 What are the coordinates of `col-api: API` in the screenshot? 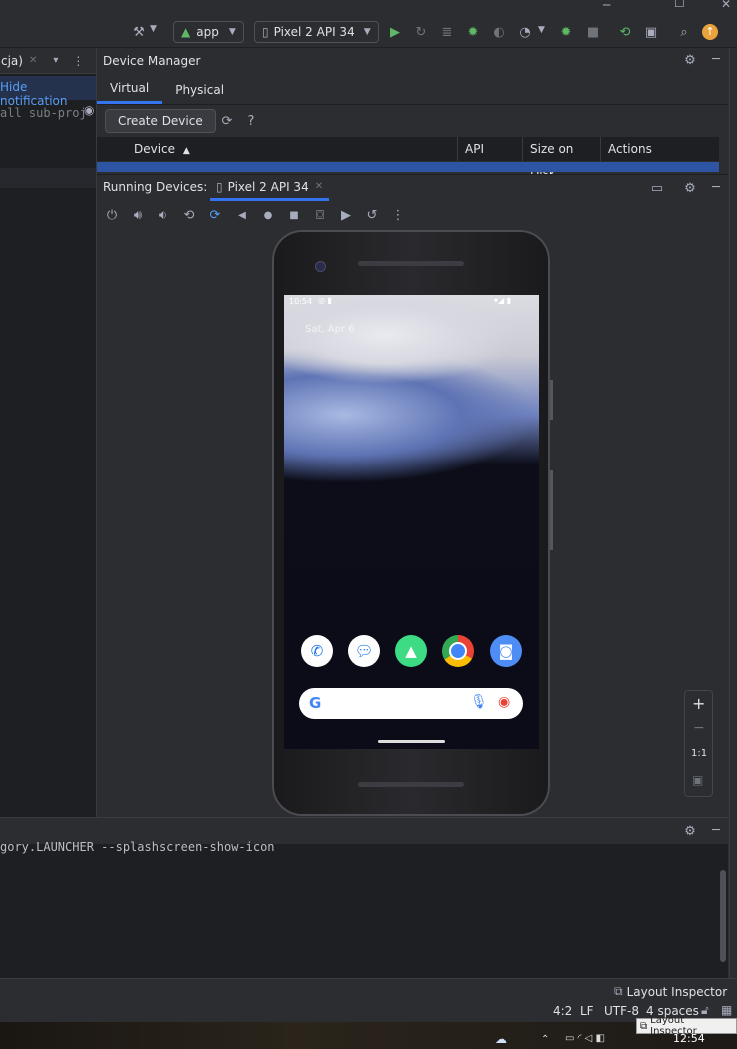 It's located at (489, 149).